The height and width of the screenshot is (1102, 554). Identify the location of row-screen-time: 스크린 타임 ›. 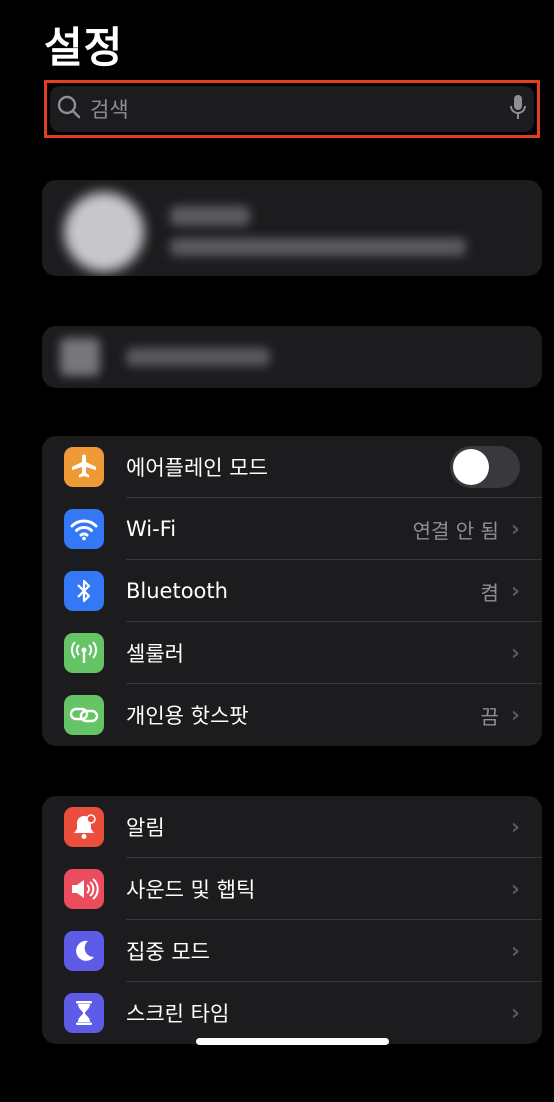
(292, 1013).